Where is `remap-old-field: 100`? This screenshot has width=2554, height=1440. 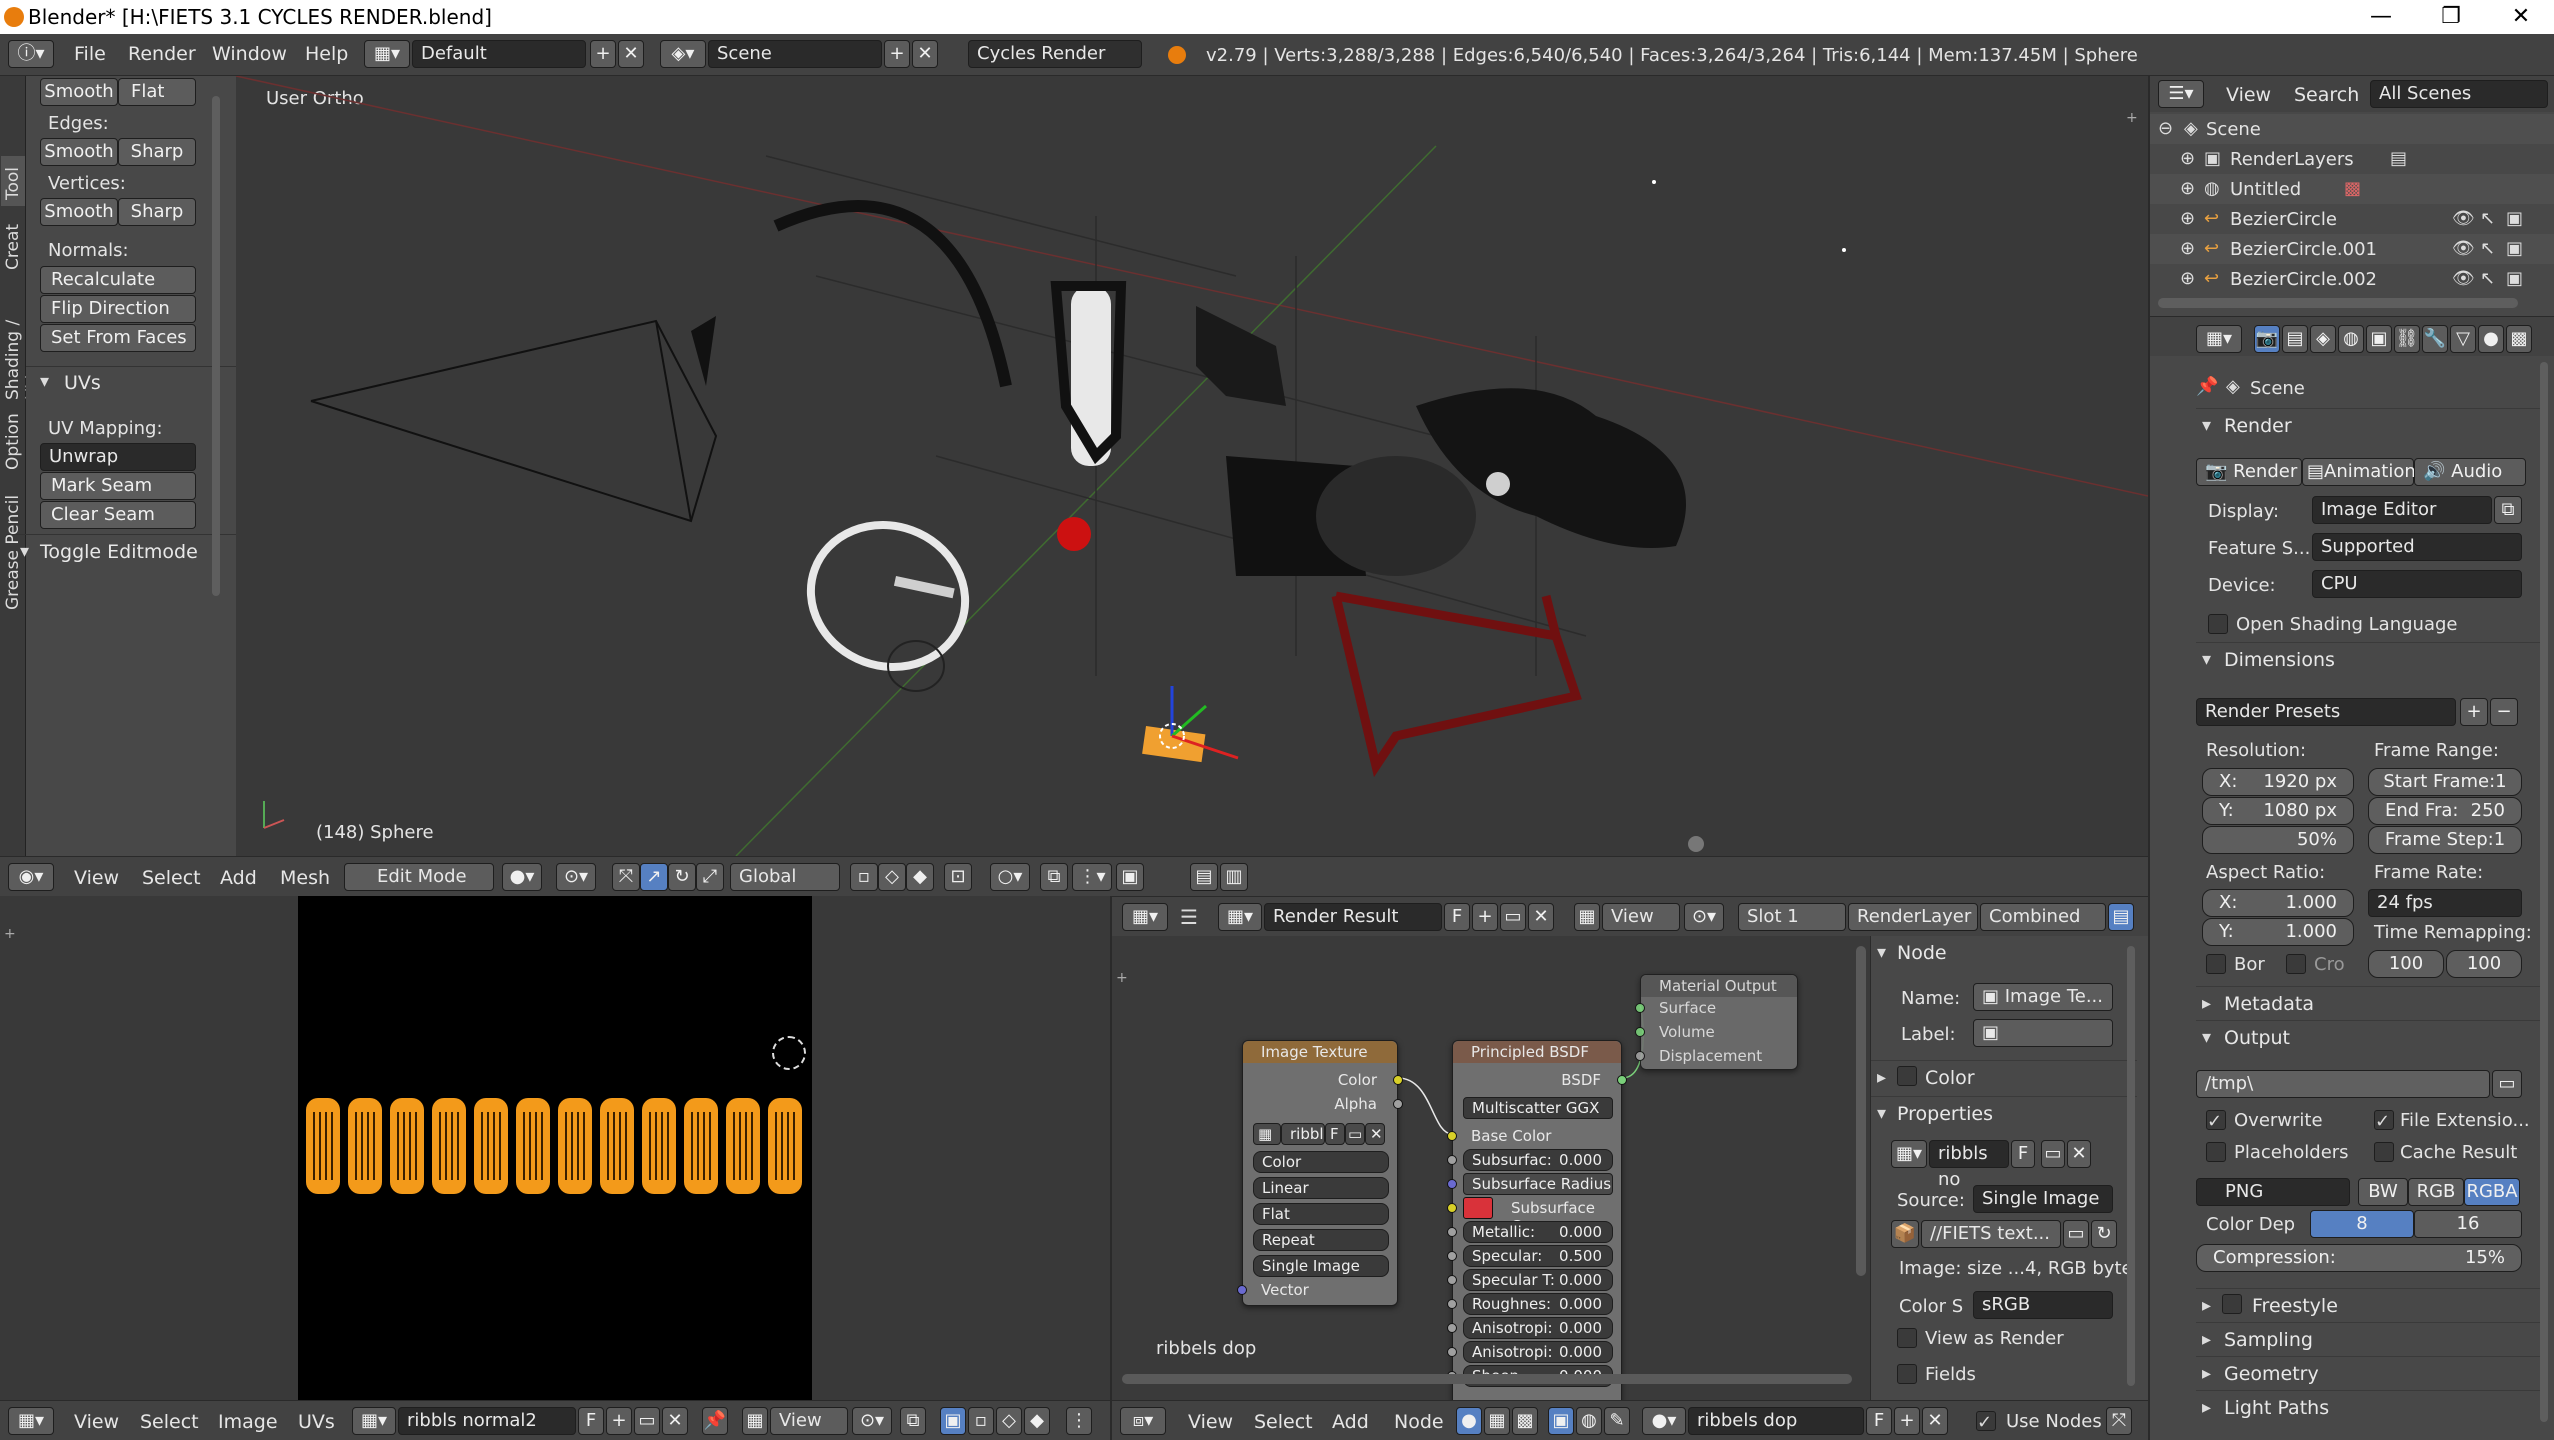
remap-old-field: 100 is located at coordinates (2406, 964).